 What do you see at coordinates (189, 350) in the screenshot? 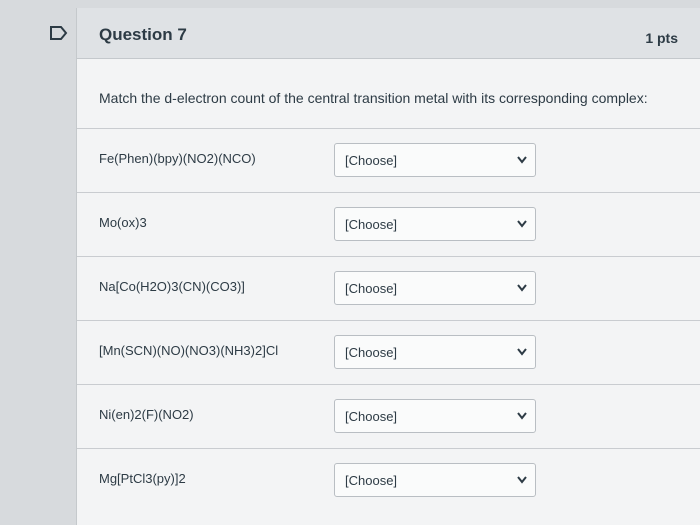
I see `complex-label: [Mn(SCN)(NO)(NO3)(NH3)2]Cl` at bounding box center [189, 350].